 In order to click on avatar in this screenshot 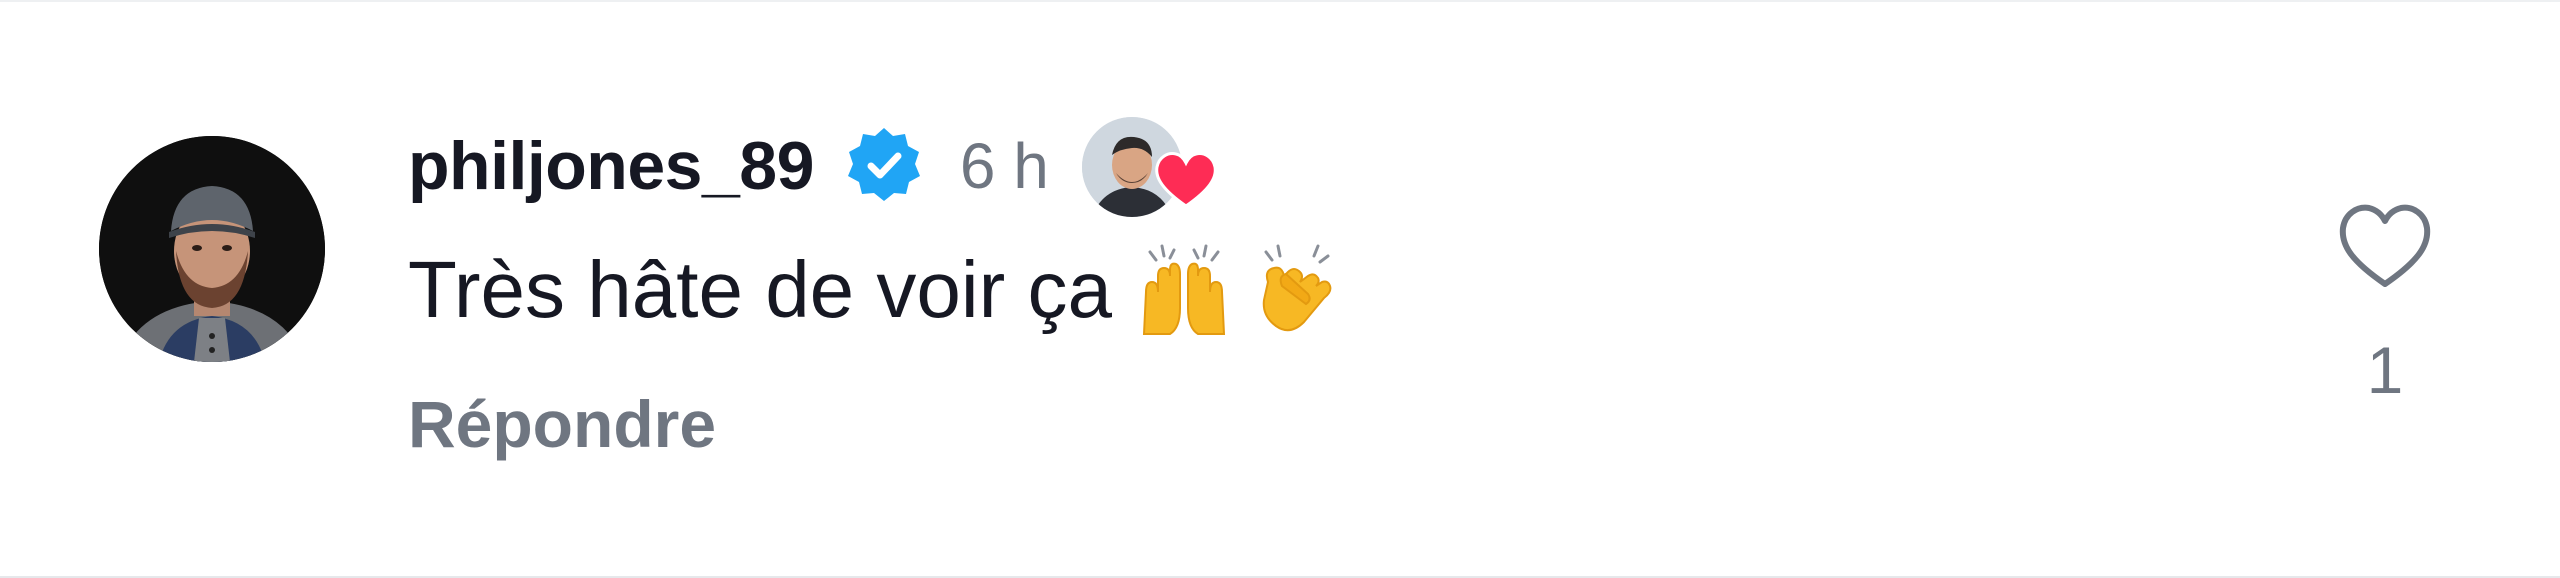, I will do `click(212, 249)`.